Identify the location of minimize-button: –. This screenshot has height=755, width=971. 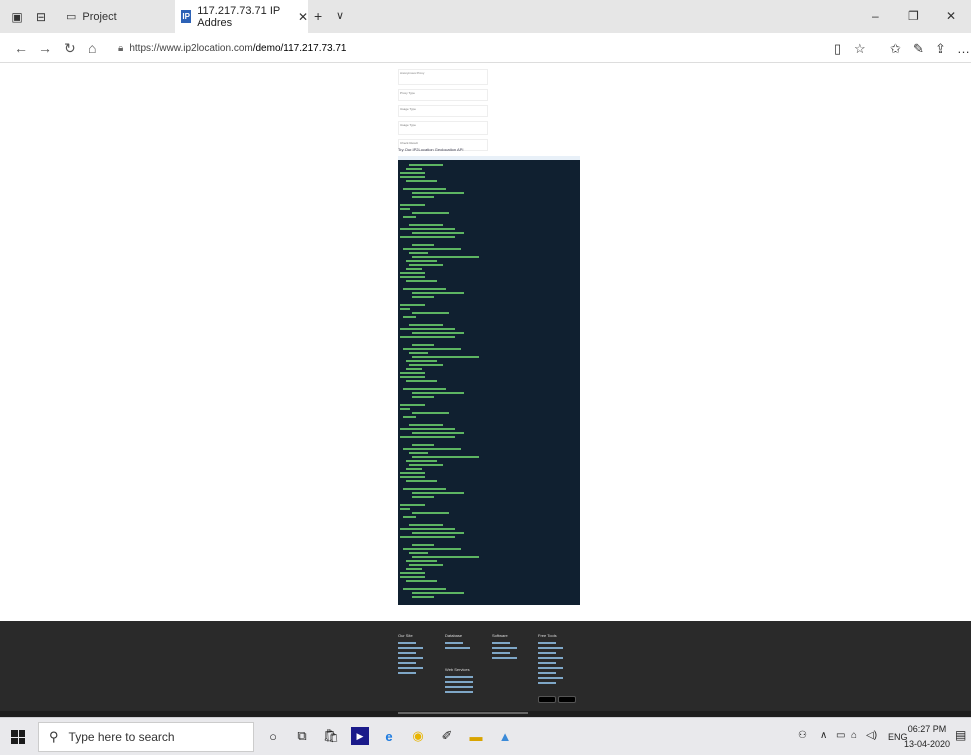
(875, 16).